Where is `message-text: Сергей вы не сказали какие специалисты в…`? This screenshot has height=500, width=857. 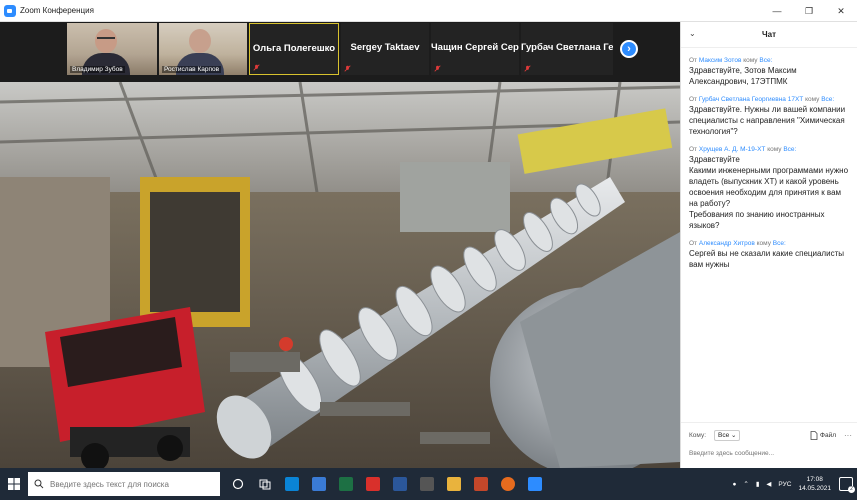
message-text: Сергей вы не сказали какие специалисты в… is located at coordinates (766, 259).